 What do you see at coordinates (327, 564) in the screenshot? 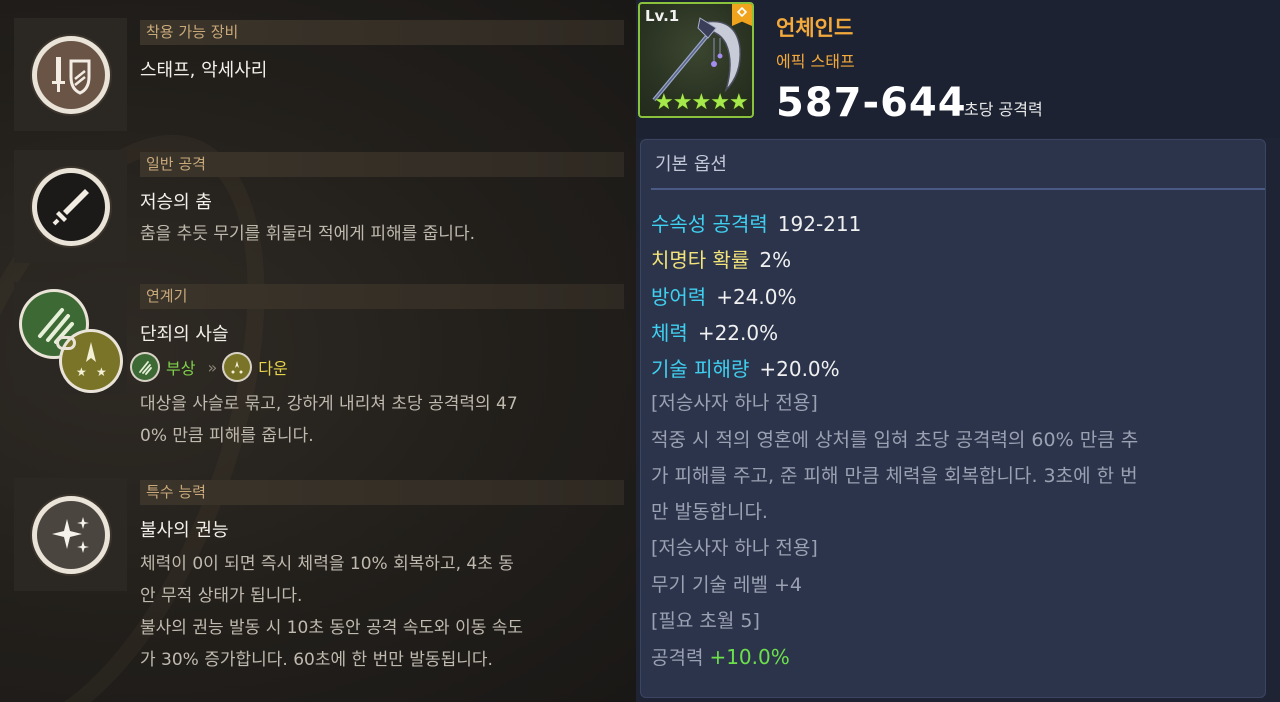
I see `special-ability-description-1: 체력이 0이 되면 즉시 체력을 10% 회복하고, 4초 동` at bounding box center [327, 564].